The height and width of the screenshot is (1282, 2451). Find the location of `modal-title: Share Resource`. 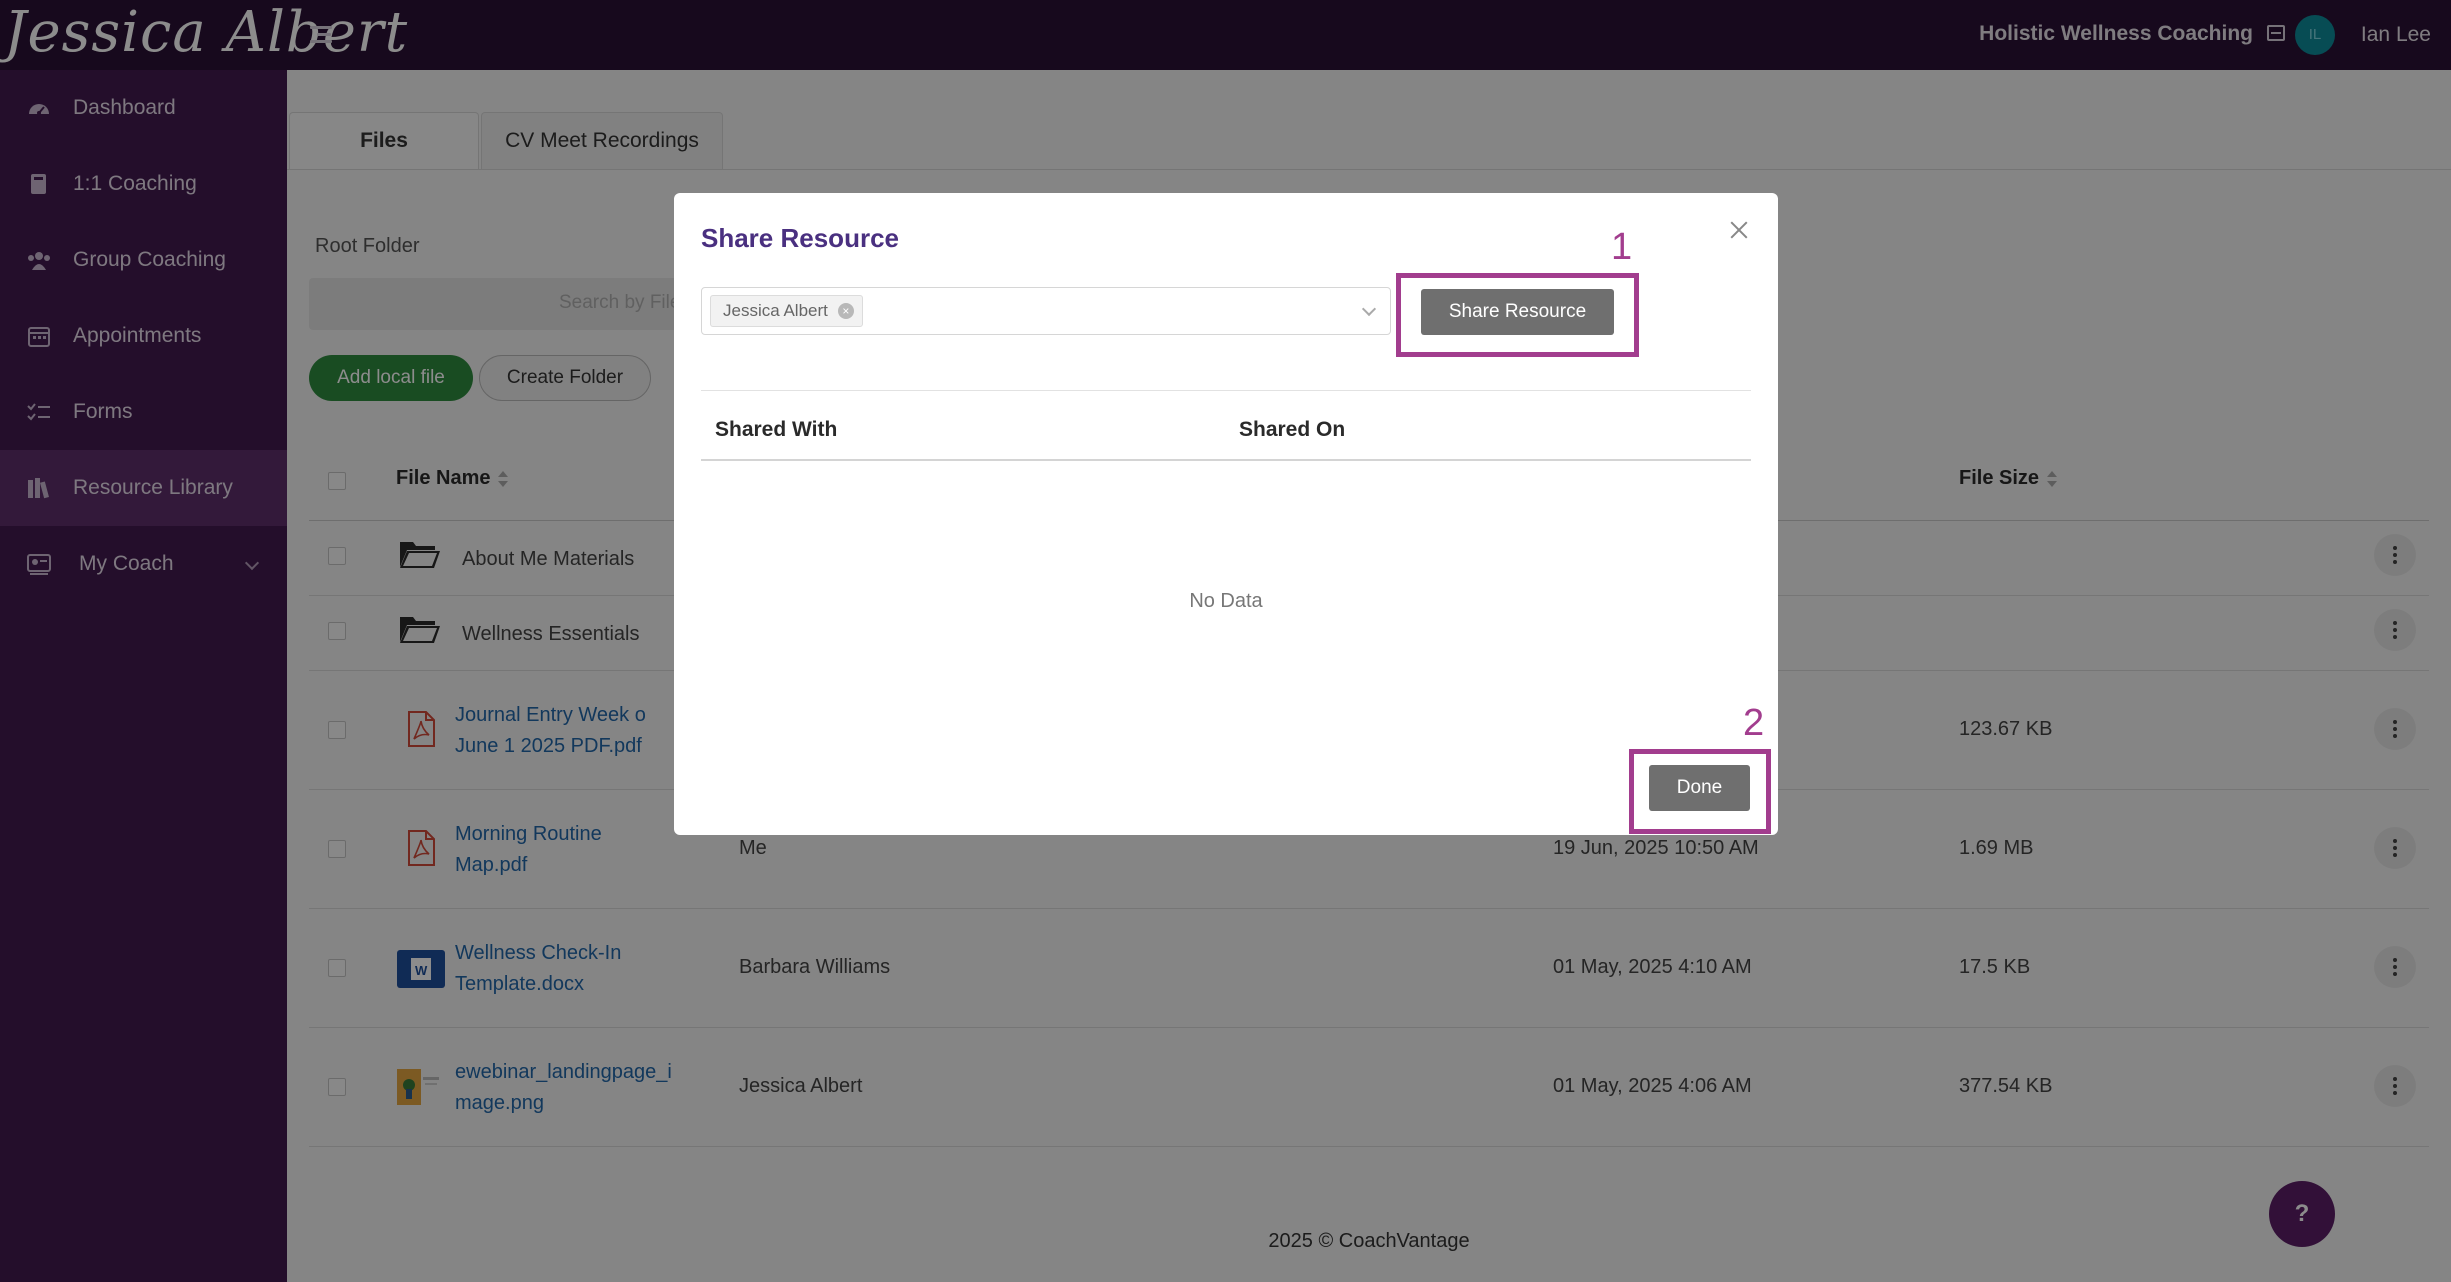

modal-title: Share Resource is located at coordinates (800, 238).